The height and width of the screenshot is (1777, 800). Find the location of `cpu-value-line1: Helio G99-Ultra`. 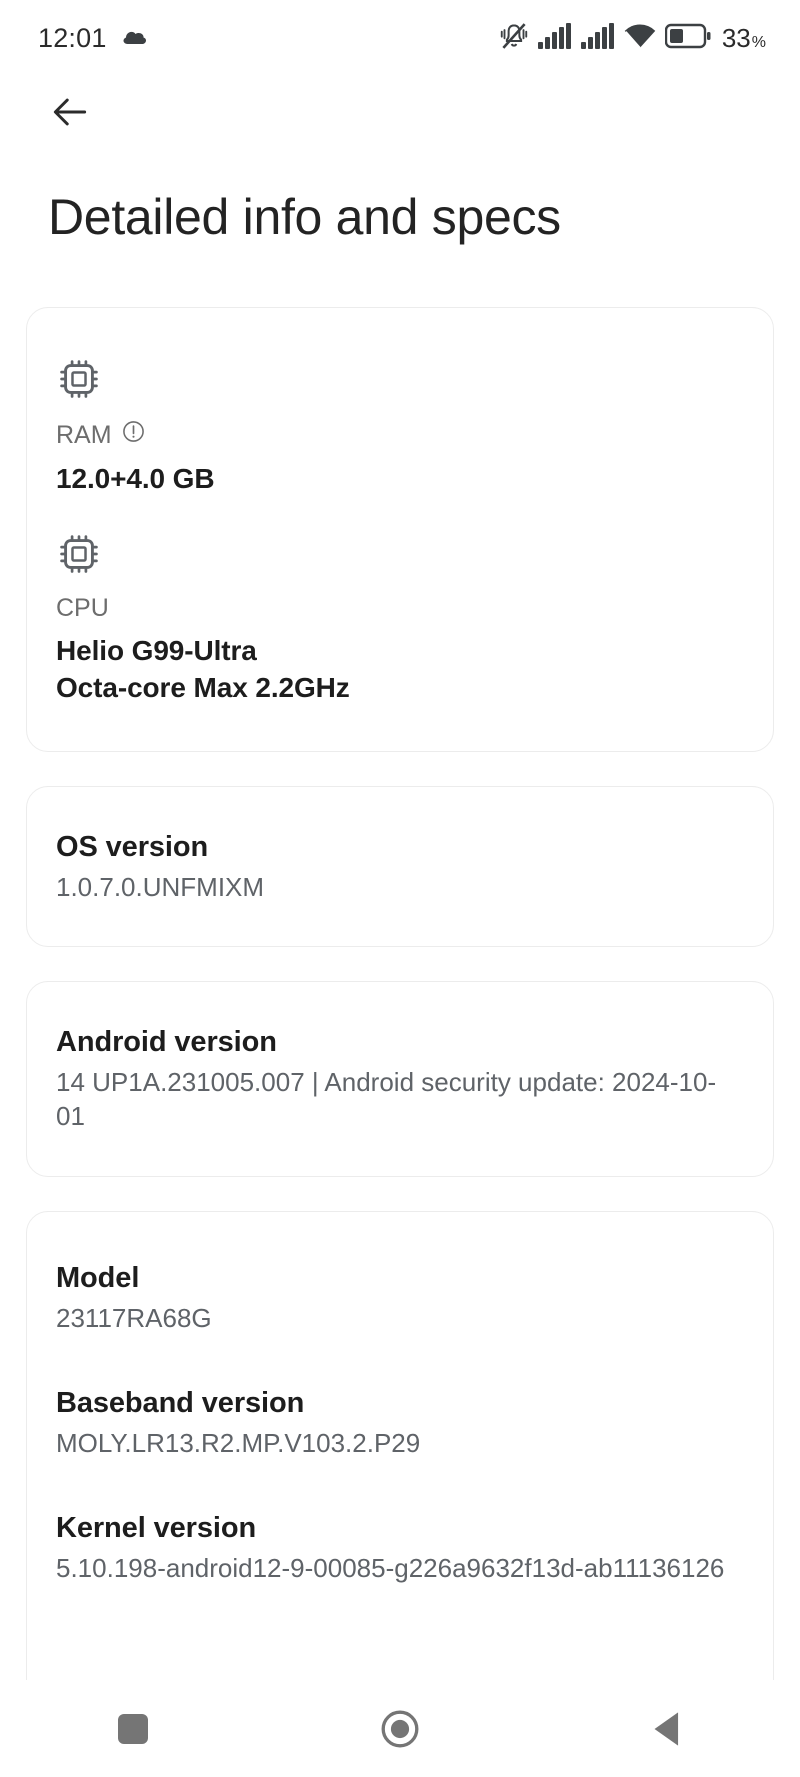

cpu-value-line1: Helio G99-Ultra is located at coordinates (156, 651).